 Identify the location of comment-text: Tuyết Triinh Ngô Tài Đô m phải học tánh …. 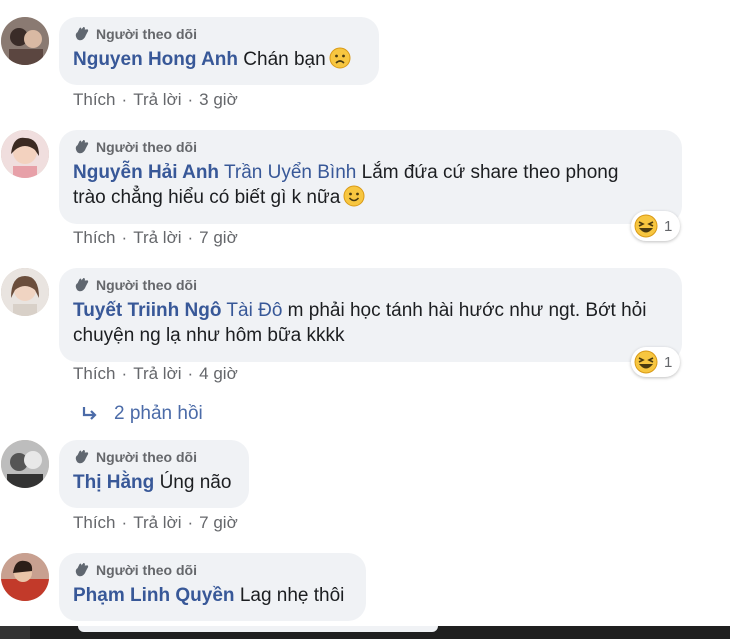
(370, 323).